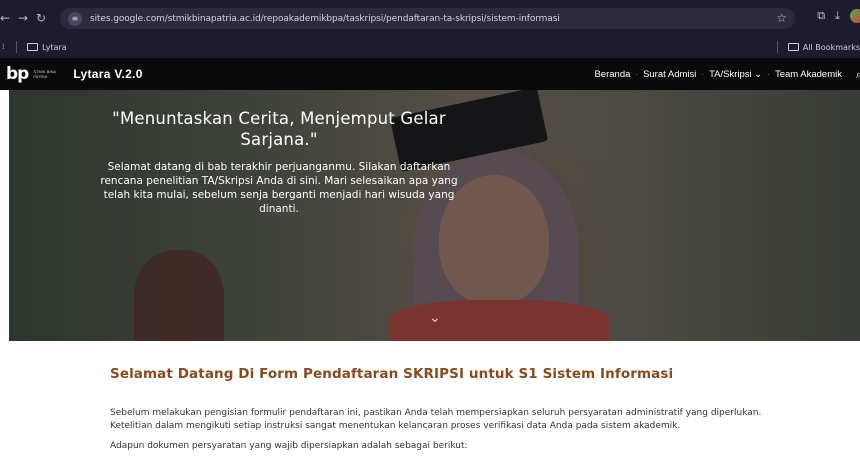 Image resolution: width=860 pixels, height=465 pixels. What do you see at coordinates (430, 47) in the screenshot?
I see `bookmarks-bar: ⁝ Lytara All Bookmarks` at bounding box center [430, 47].